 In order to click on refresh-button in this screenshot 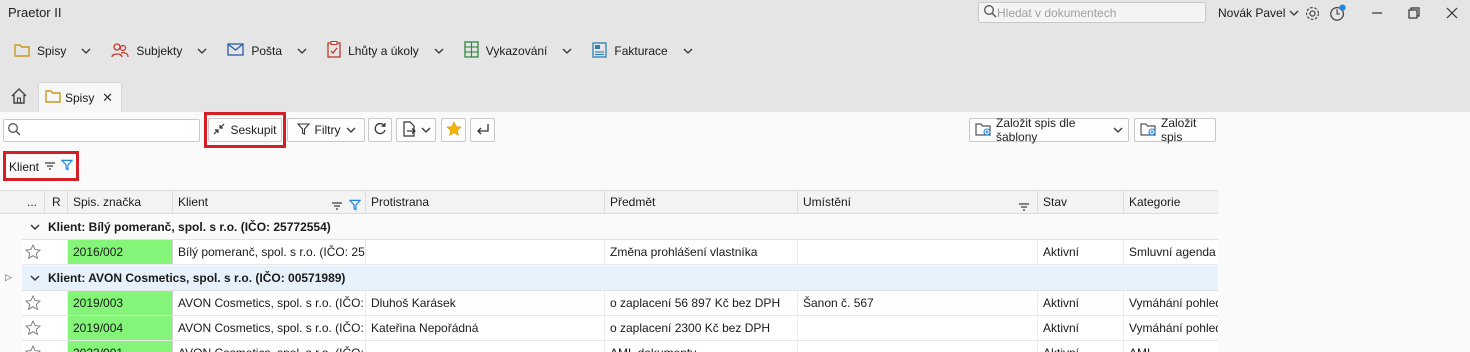, I will do `click(380, 130)`.